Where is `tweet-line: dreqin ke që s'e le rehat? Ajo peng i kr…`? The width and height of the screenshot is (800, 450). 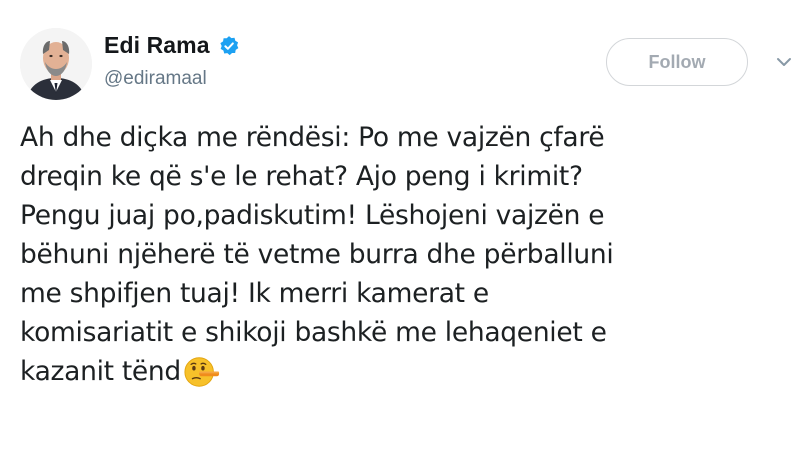 tweet-line: dreqin ke që s'e le rehat? Ajo peng i kr… is located at coordinates (301, 176).